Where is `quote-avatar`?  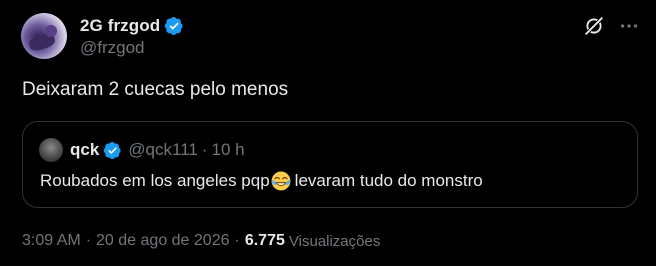
quote-avatar is located at coordinates (51, 150).